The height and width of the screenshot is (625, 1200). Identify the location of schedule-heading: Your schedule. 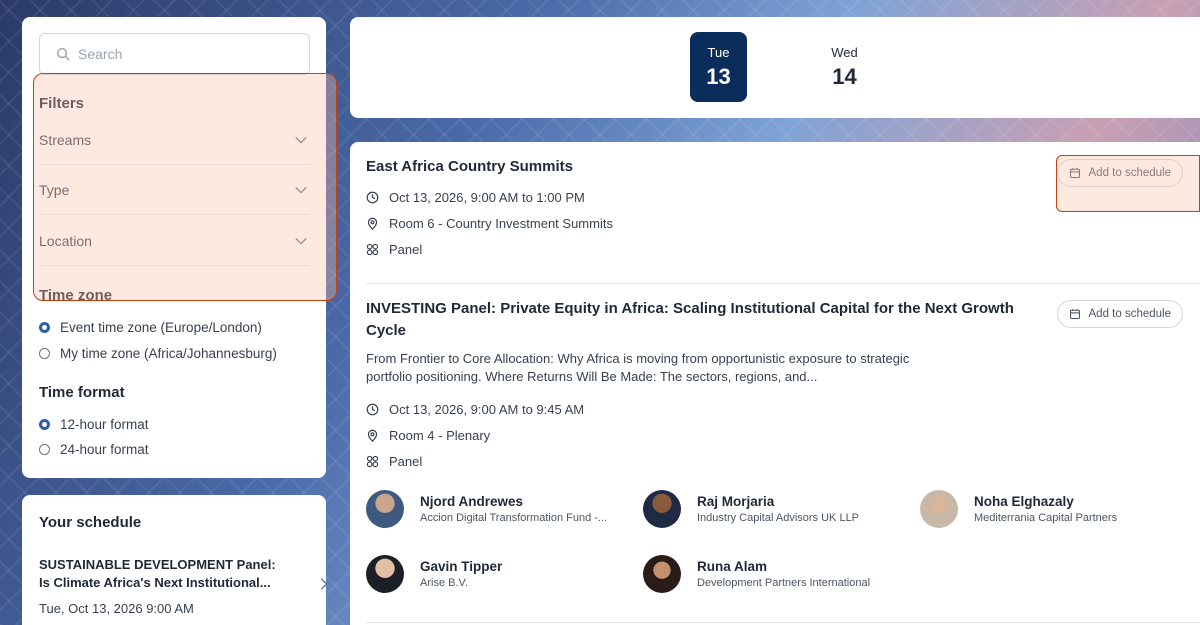
(90, 522).